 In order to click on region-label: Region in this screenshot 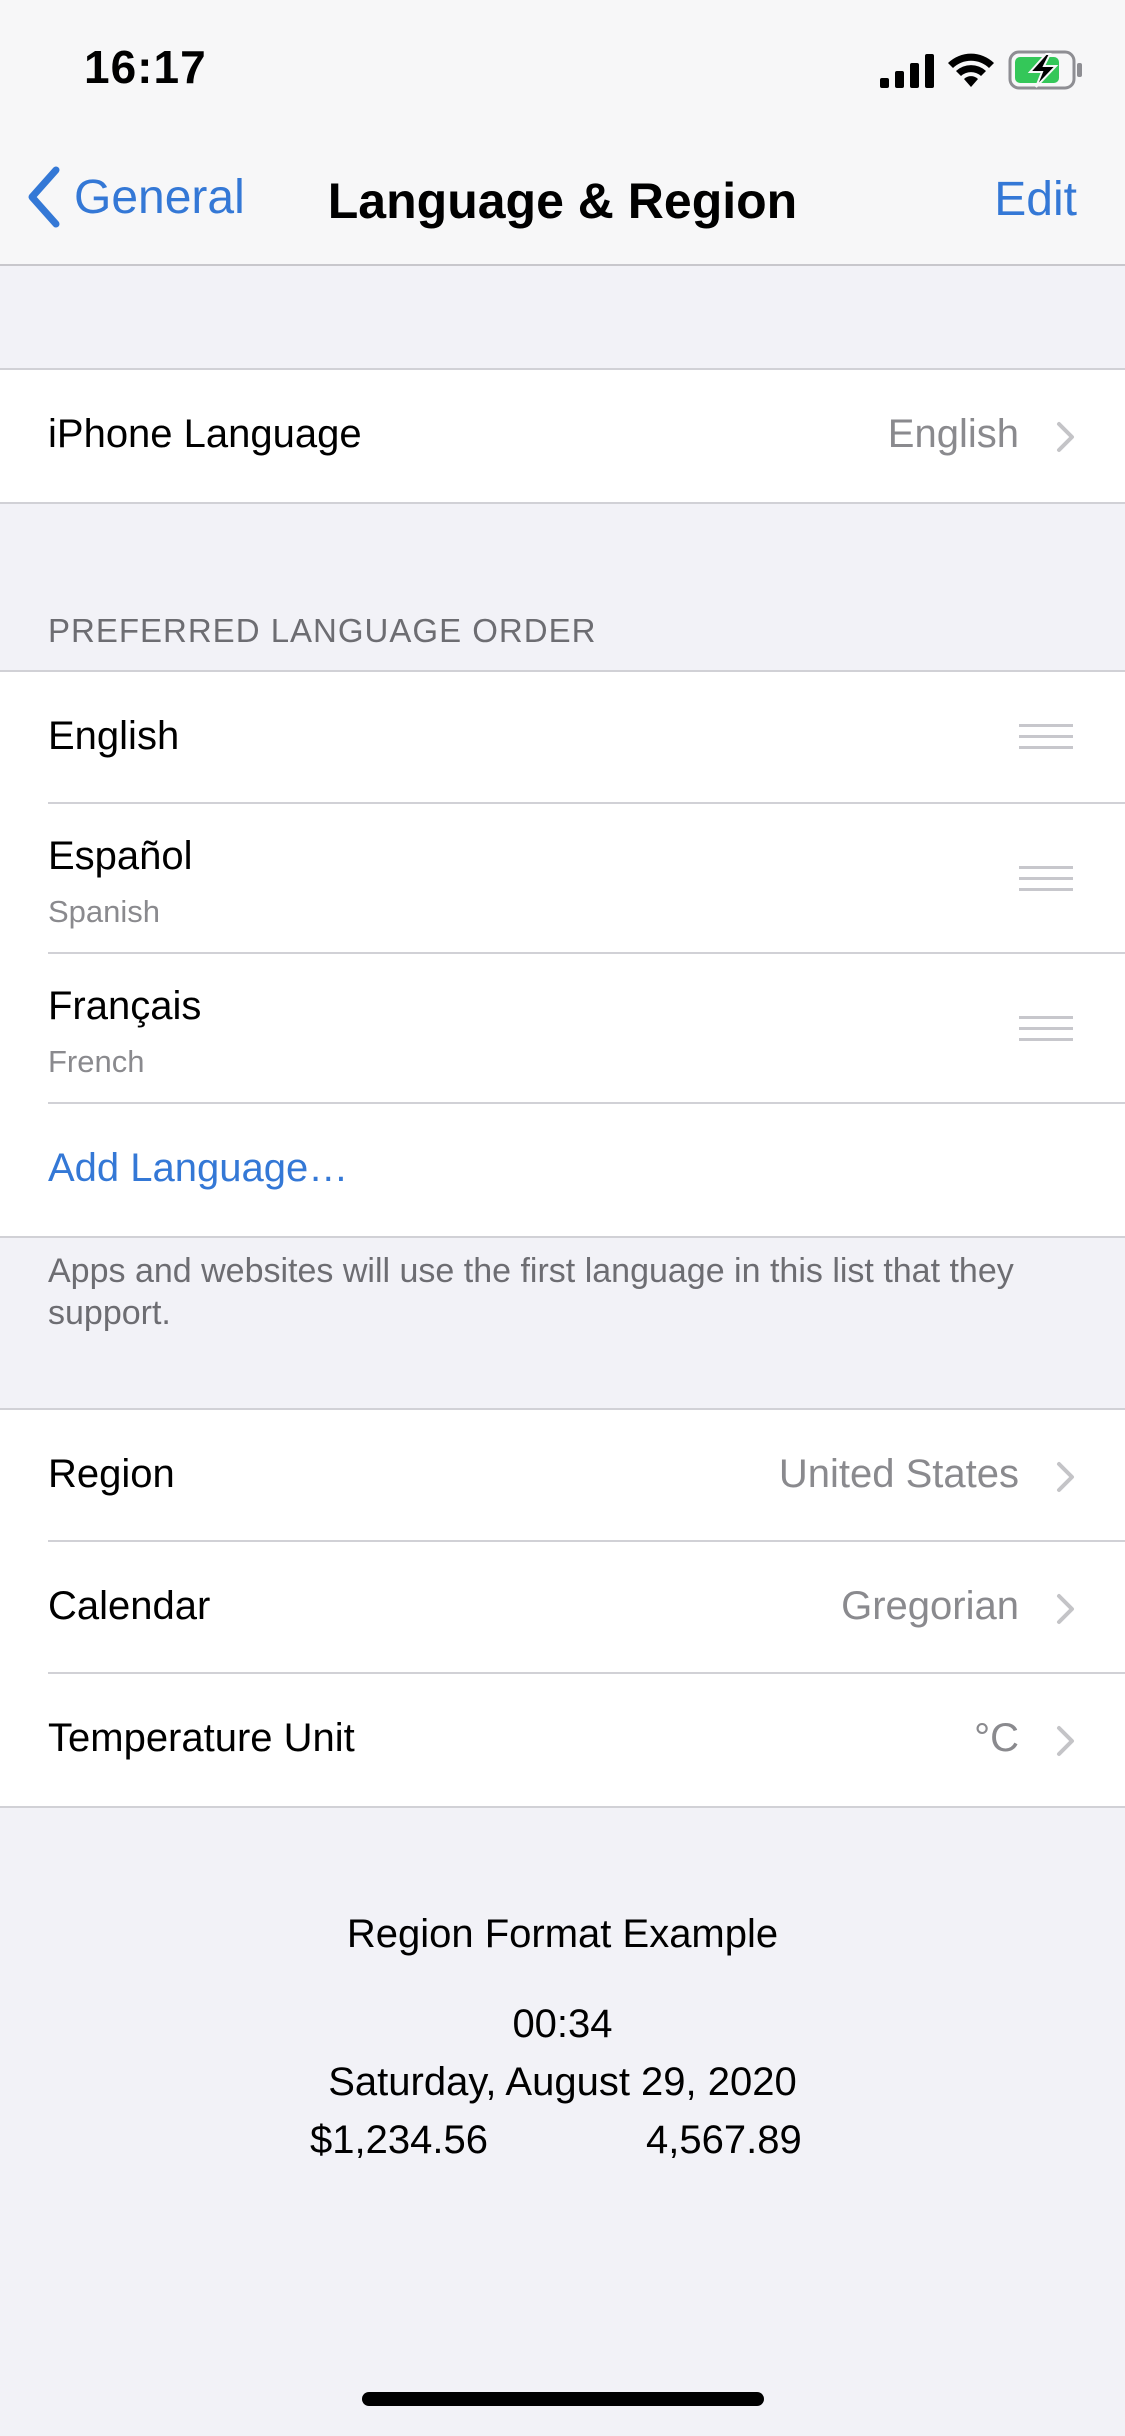, I will do `click(111, 1474)`.